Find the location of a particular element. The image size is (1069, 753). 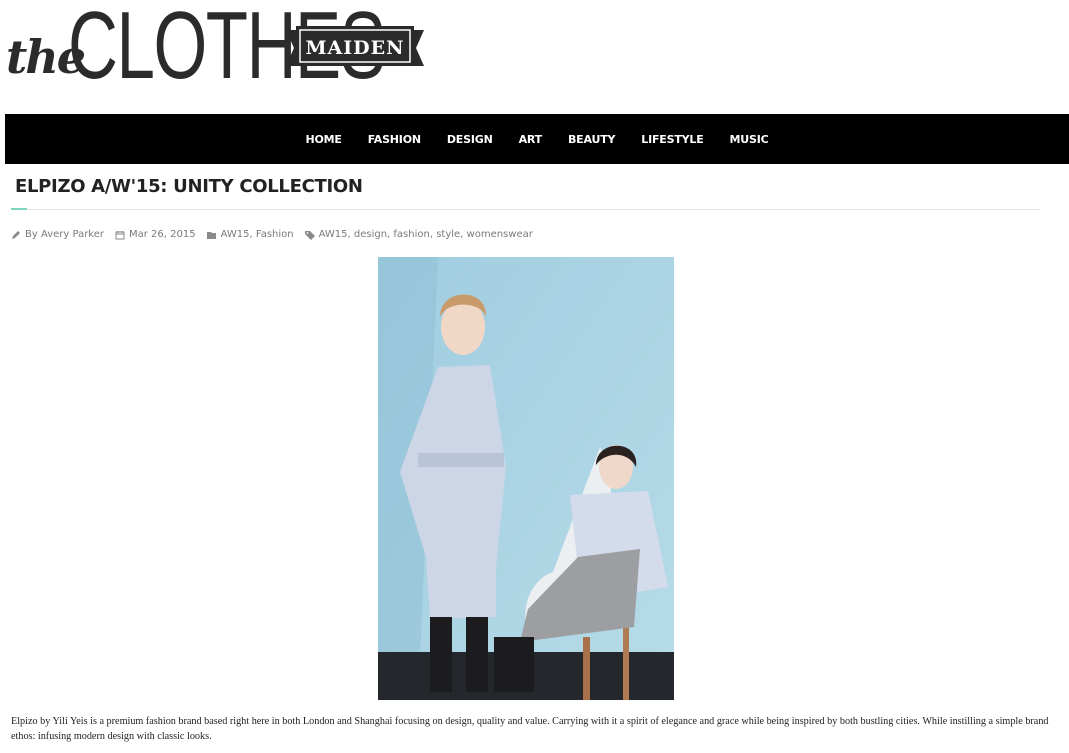

author-link: By Avery Parker is located at coordinates (64, 234).